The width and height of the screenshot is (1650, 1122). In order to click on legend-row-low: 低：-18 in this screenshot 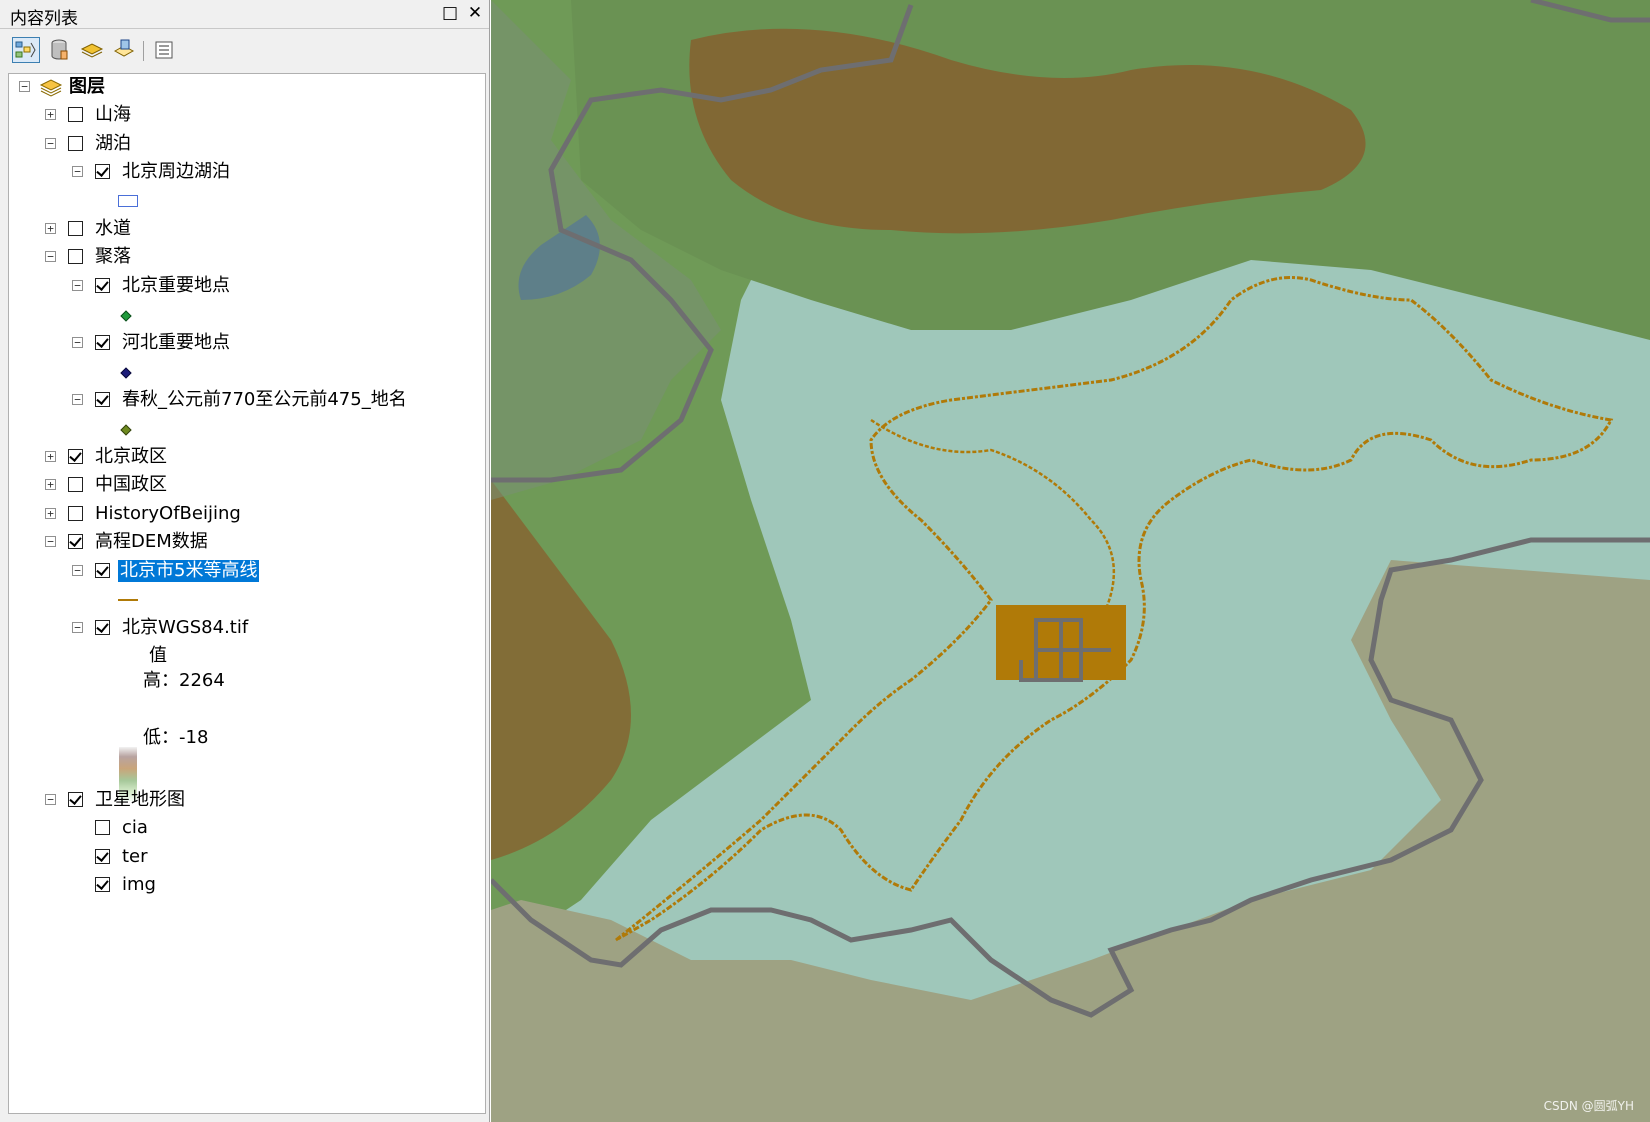, I will do `click(247, 739)`.